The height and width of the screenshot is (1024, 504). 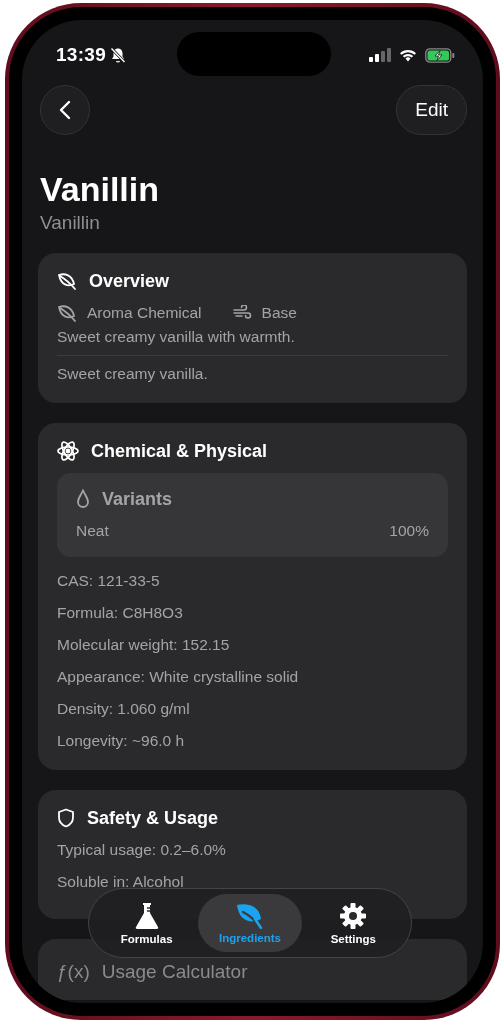 What do you see at coordinates (353, 915) in the screenshot?
I see `gear-icon` at bounding box center [353, 915].